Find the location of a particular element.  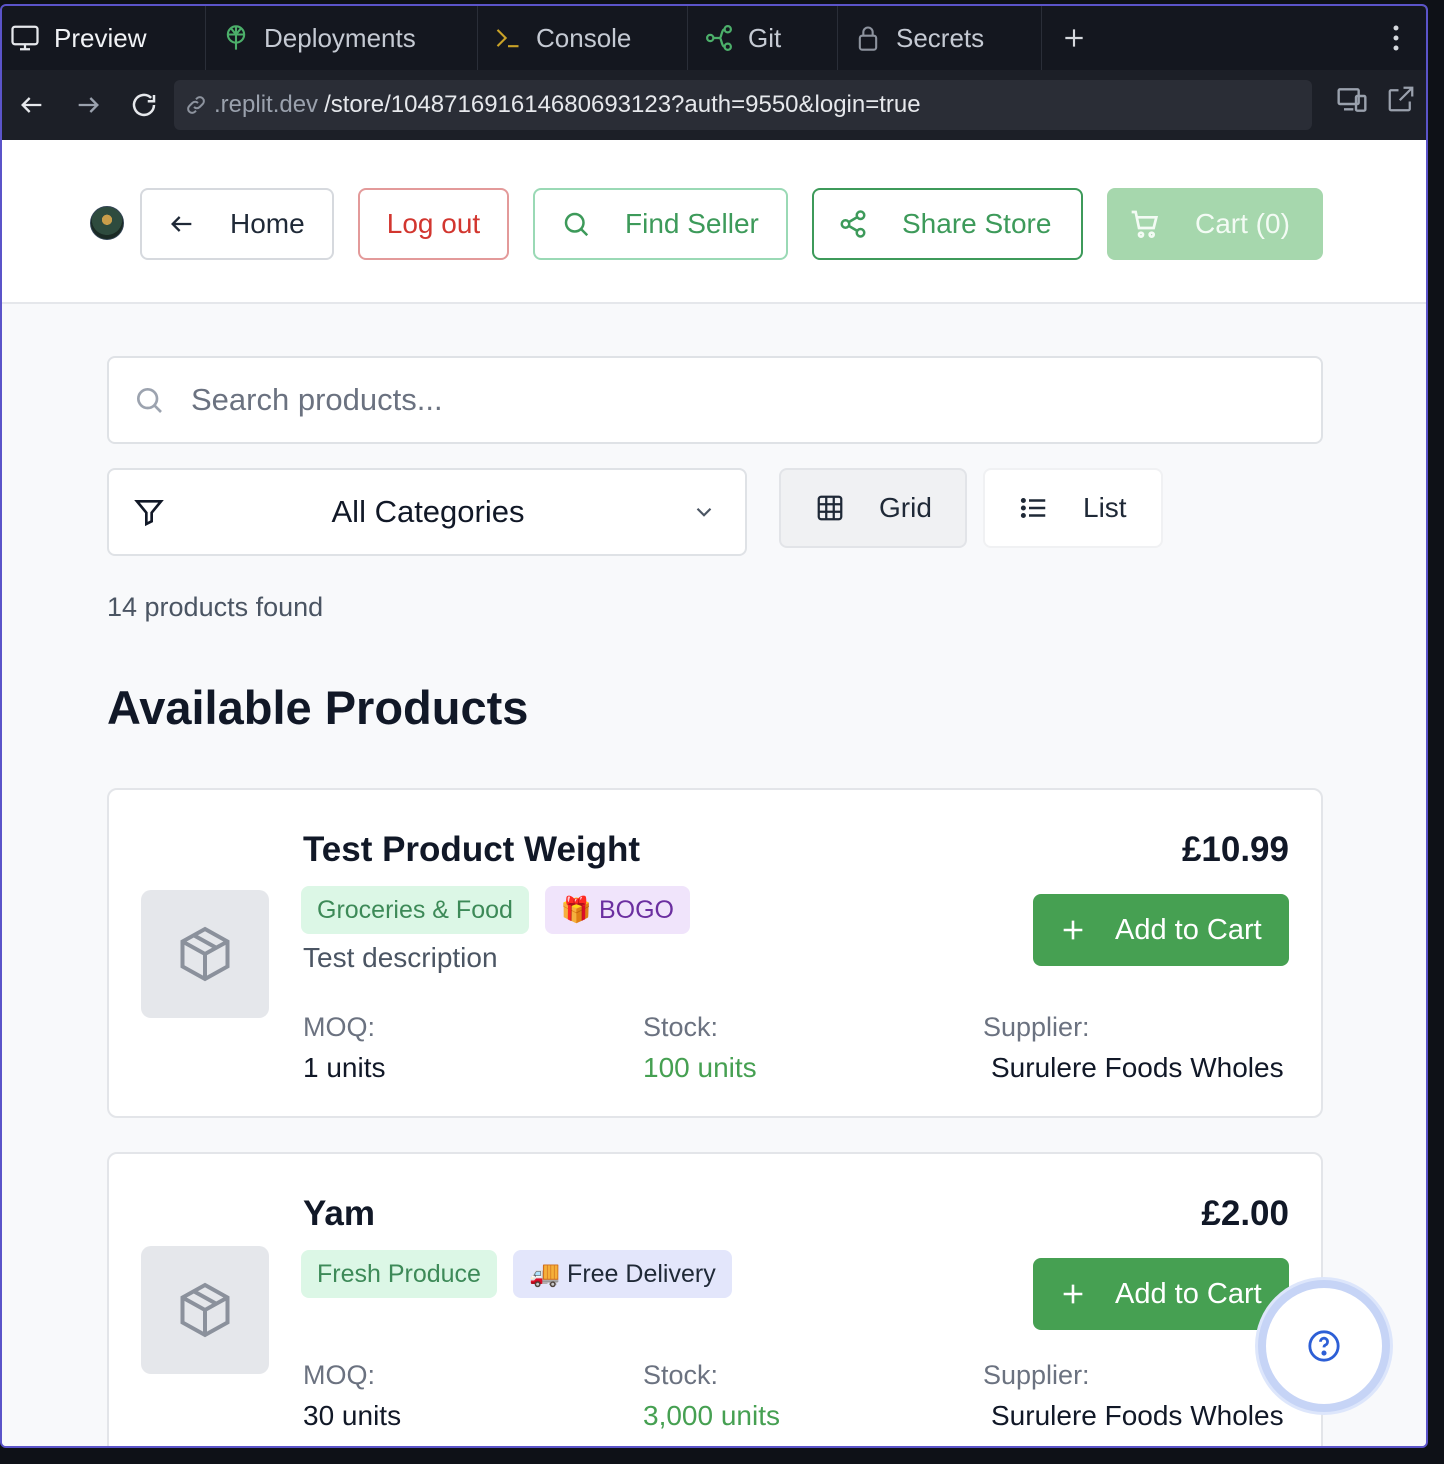

share-store-button: Share Store is located at coordinates (947, 224).